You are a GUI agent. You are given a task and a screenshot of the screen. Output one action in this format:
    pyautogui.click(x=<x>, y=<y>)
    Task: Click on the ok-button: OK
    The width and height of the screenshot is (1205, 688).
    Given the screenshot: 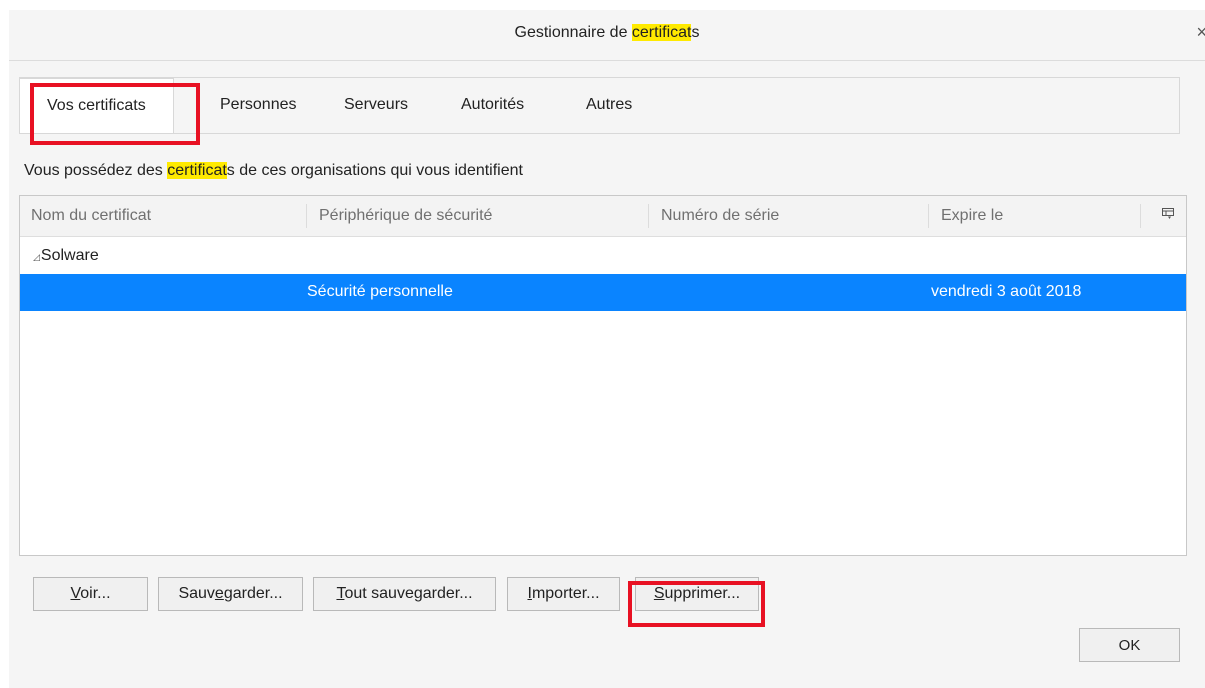 What is the action you would take?
    pyautogui.click(x=1129, y=645)
    